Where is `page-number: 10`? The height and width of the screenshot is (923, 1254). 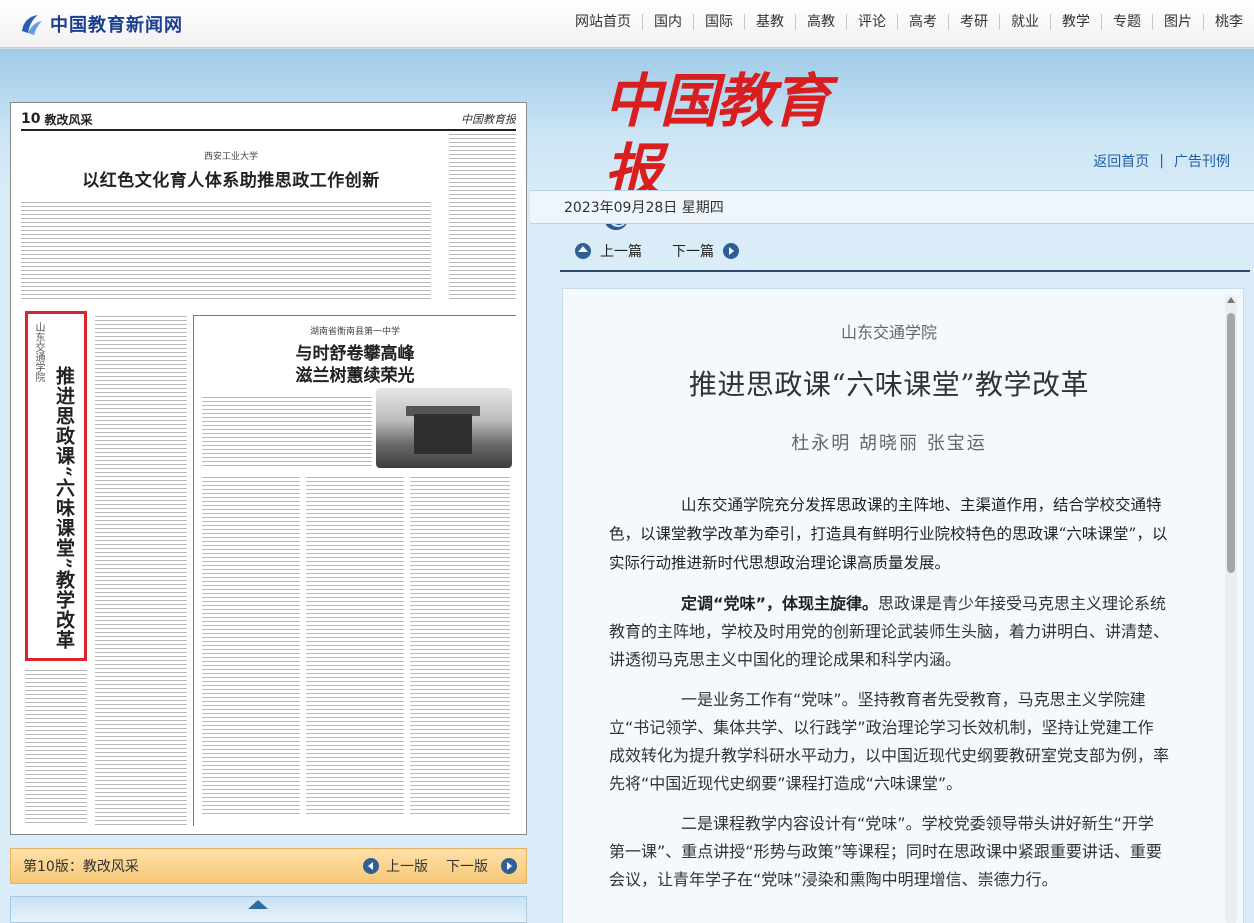
page-number: 10 is located at coordinates (31, 119).